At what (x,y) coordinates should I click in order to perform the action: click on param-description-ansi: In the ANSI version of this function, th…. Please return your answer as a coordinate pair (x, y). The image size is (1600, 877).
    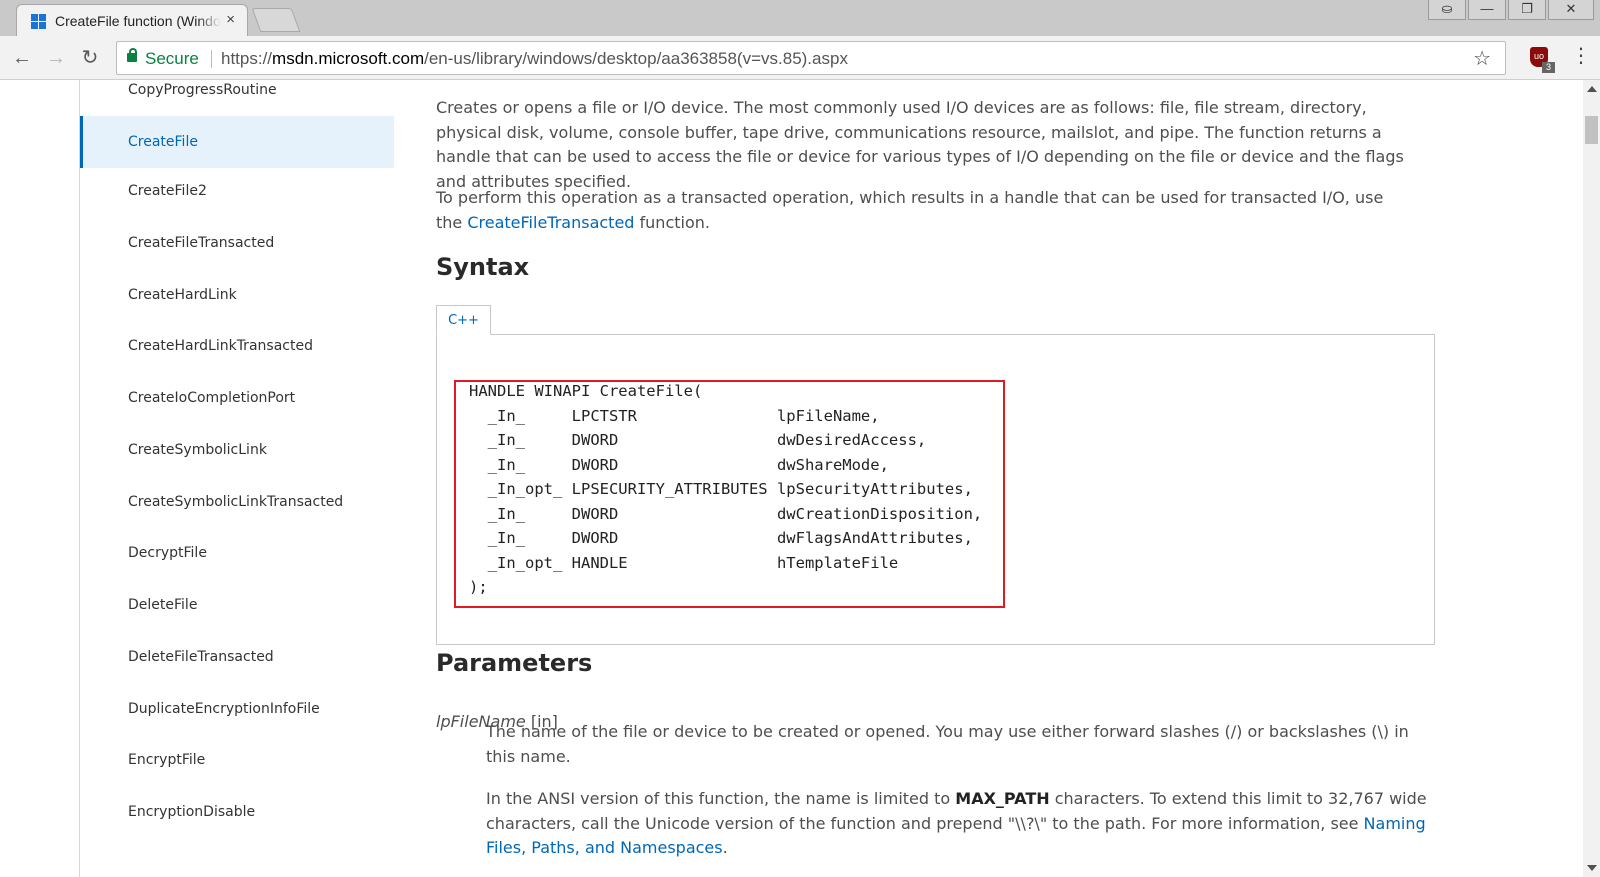
    Looking at the image, I should click on (961, 824).